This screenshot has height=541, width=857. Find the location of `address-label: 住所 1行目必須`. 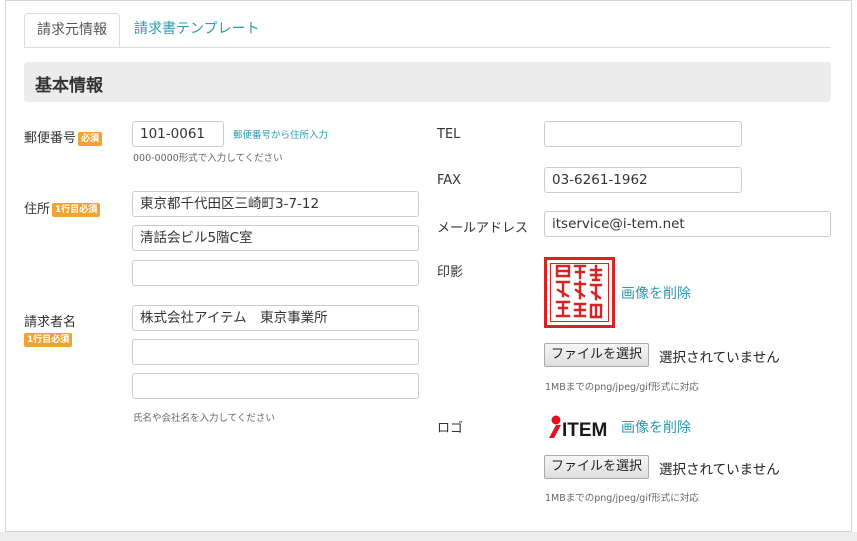

address-label: 住所 1行目必須 is located at coordinates (62, 207).